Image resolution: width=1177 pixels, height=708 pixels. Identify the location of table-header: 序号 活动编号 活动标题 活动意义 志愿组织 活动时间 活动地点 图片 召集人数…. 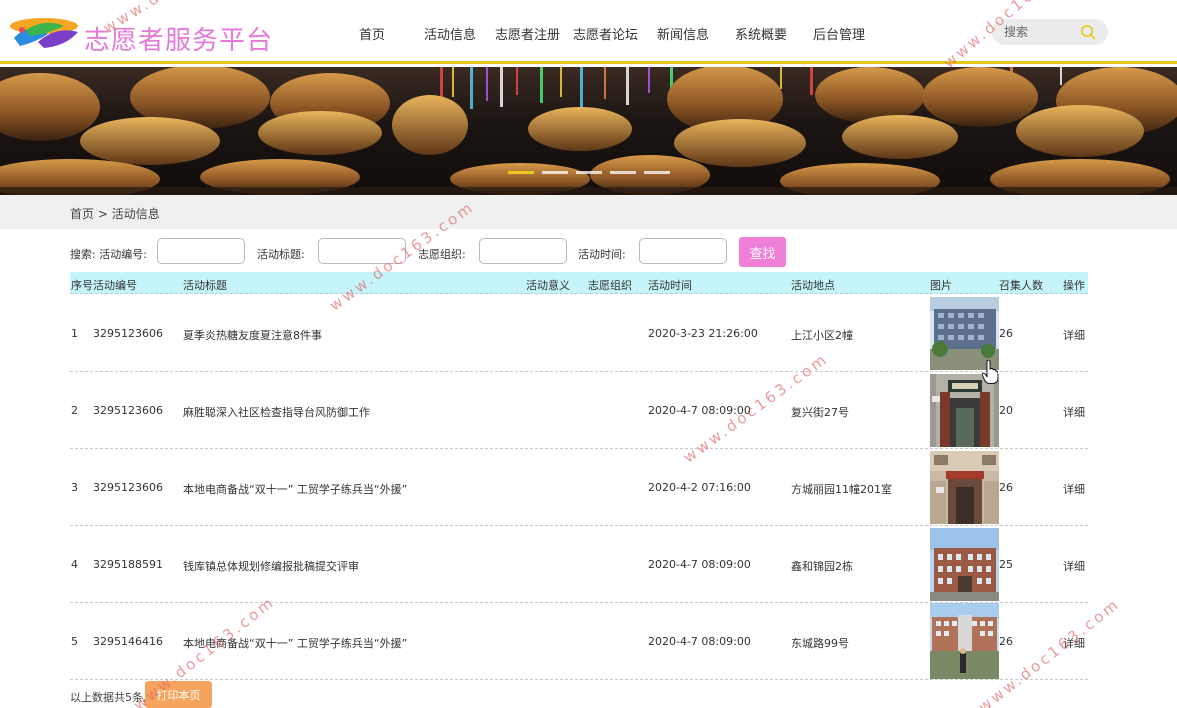
(579, 283).